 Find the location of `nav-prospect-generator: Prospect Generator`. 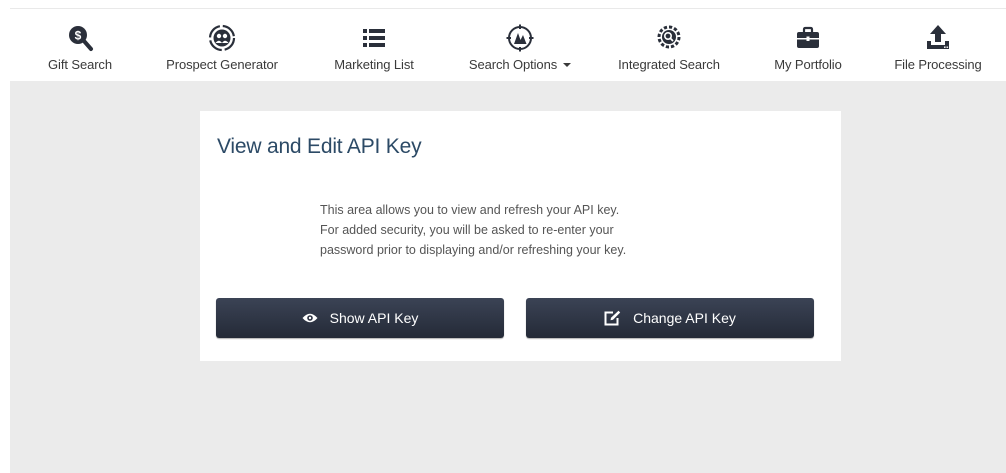

nav-prospect-generator: Prospect Generator is located at coordinates (222, 45).